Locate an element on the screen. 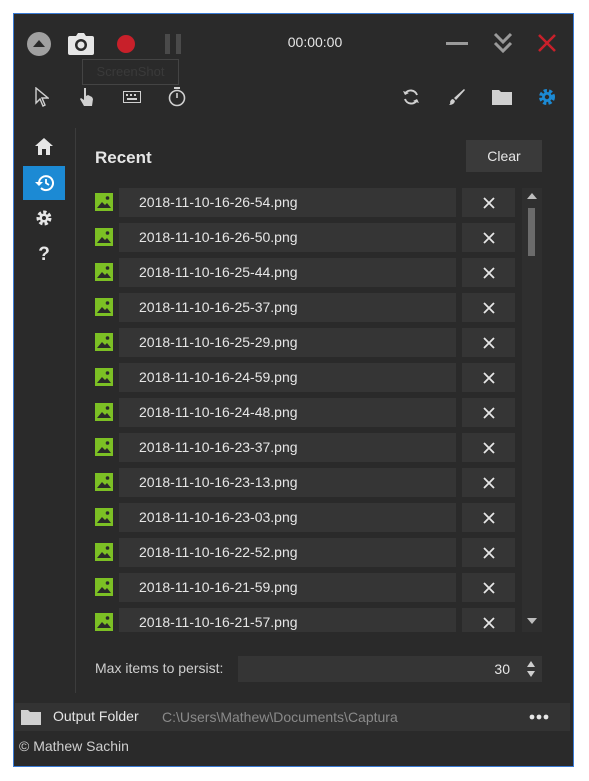  recent-item: 2018-11-10-16-21-59.png is located at coordinates (306, 587).